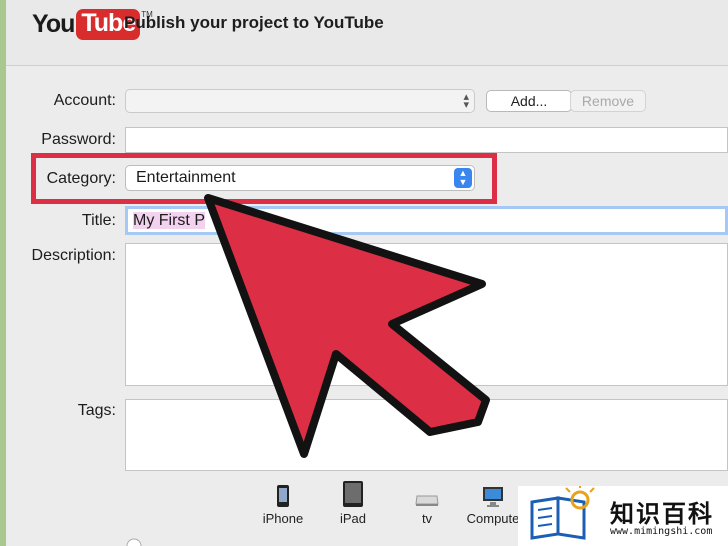  I want to click on watermark: 知识百科 www.mimingshi.com, so click(623, 515).